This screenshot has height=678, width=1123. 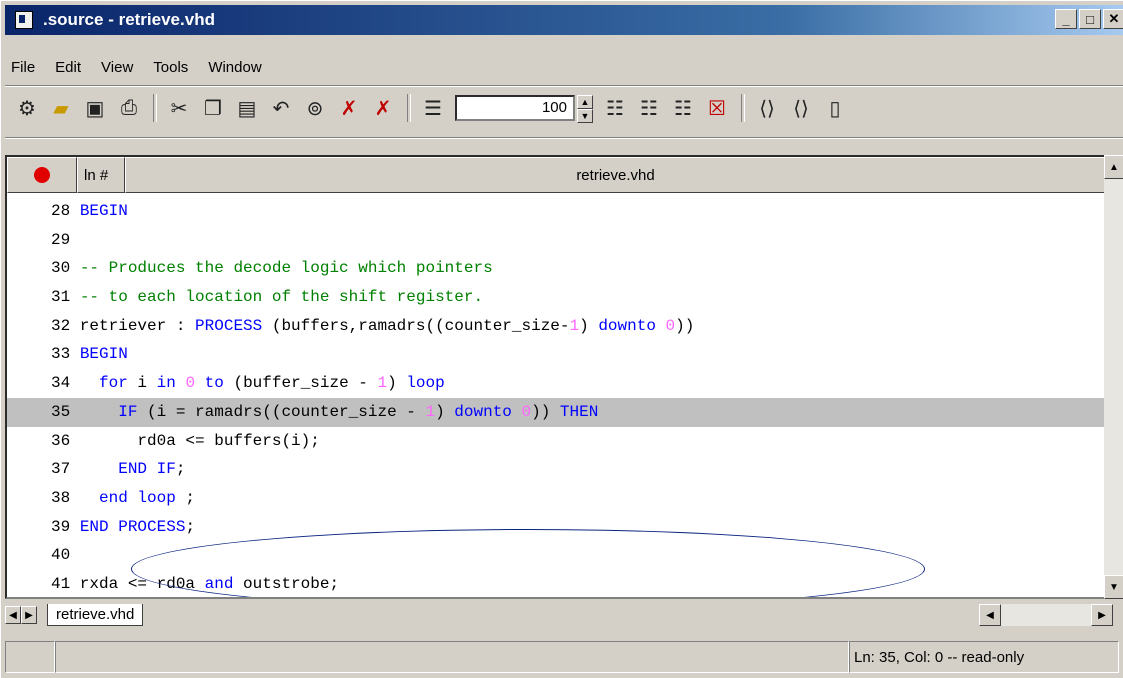 What do you see at coordinates (13, 615) in the screenshot?
I see `tab-prev-icon: ◀` at bounding box center [13, 615].